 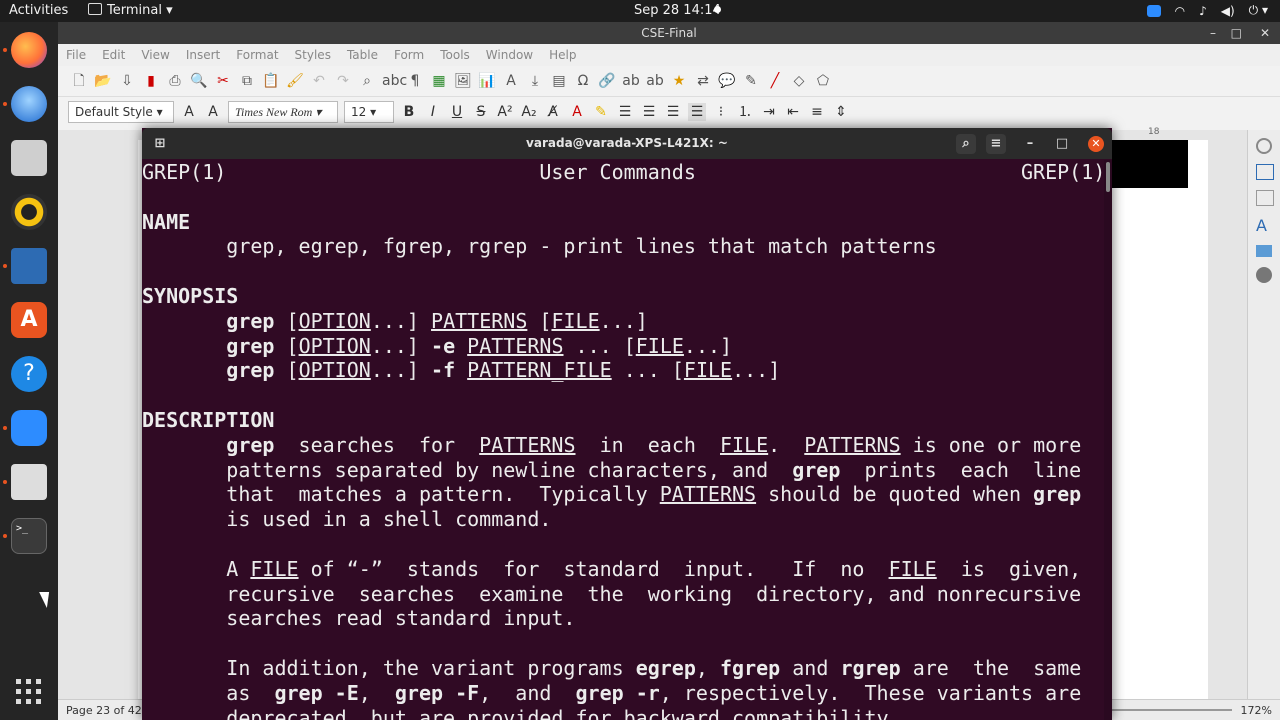 What do you see at coordinates (1180, 11) in the screenshot?
I see `wifi-icon: ◠` at bounding box center [1180, 11].